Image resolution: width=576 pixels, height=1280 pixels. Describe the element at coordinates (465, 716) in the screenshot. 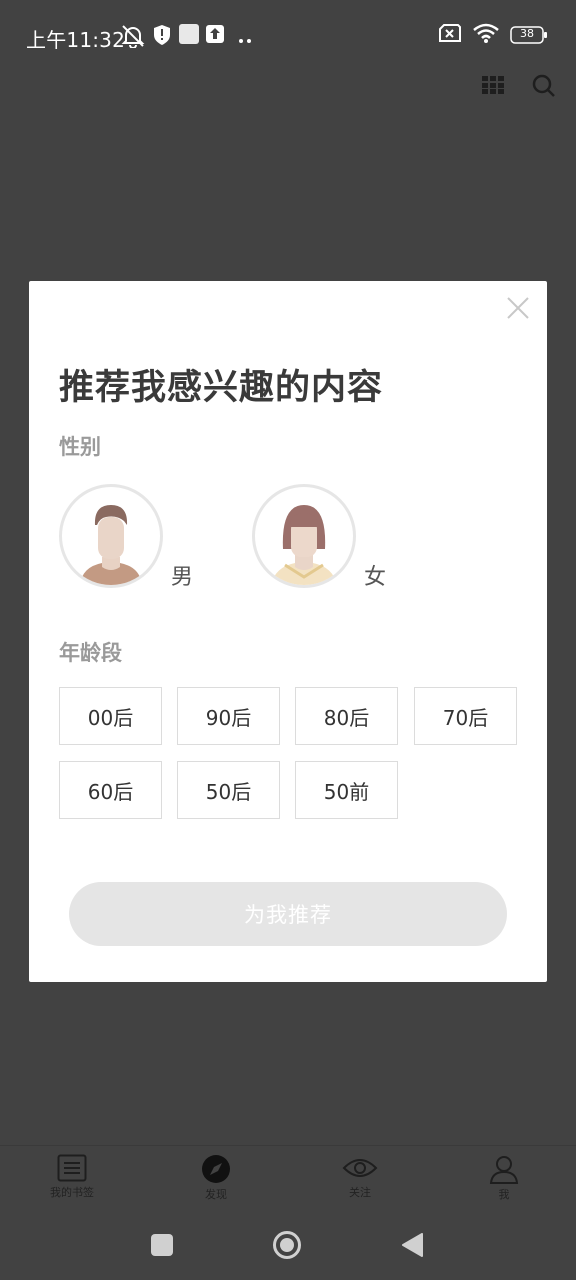

I see `age-option-70: 70后` at that location.